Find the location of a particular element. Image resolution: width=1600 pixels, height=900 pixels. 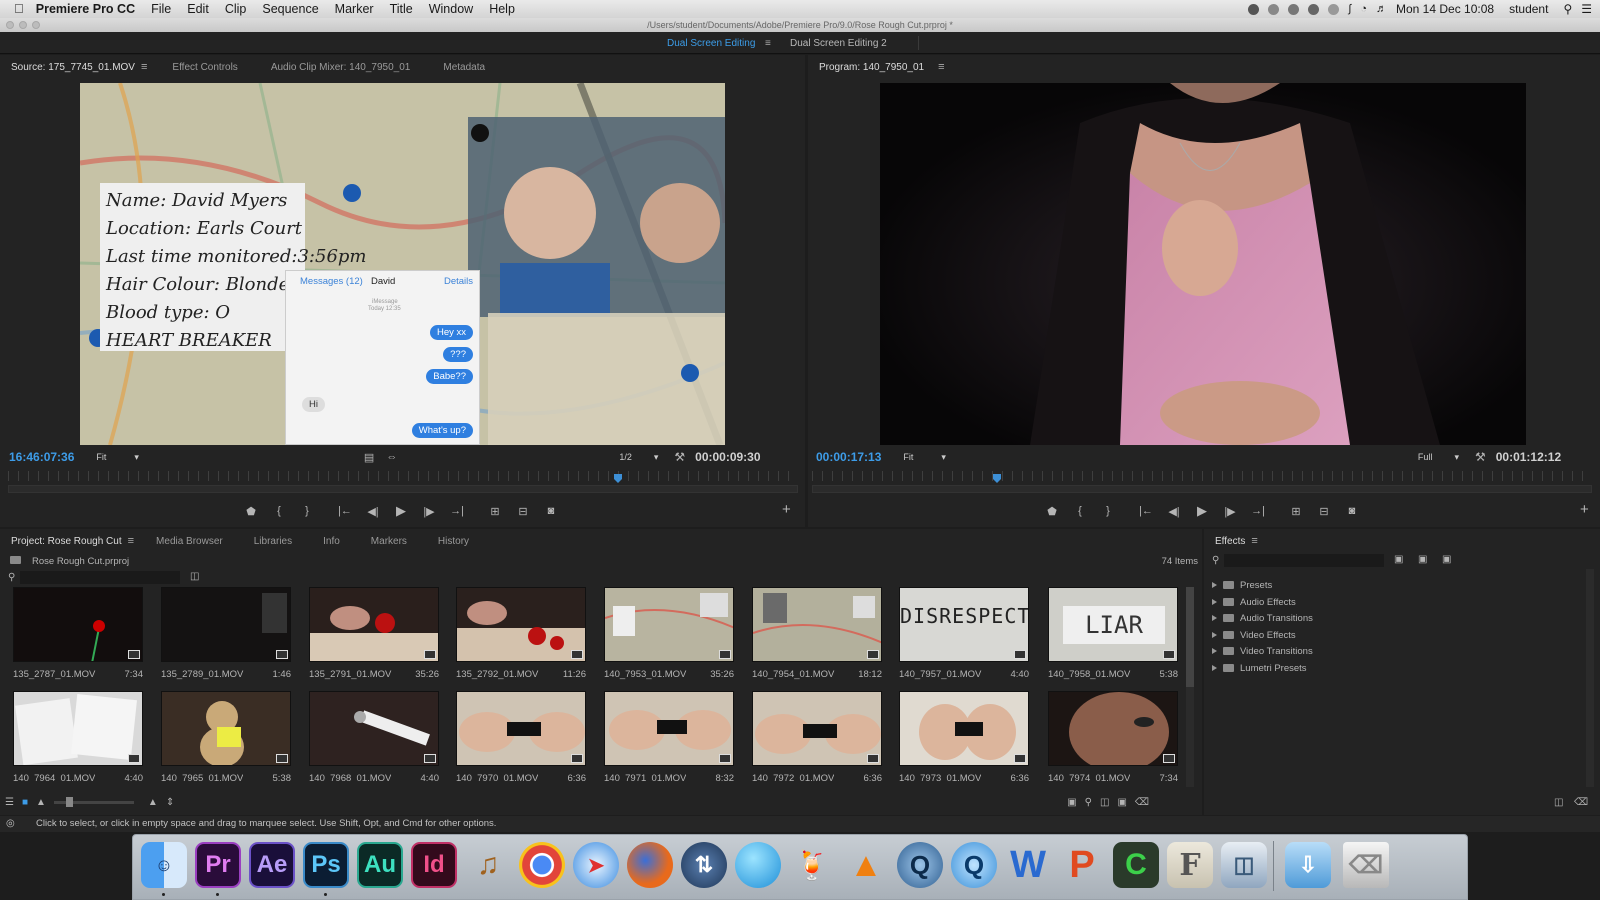

effects-item-lumetri-presets: Lumetri Presets is located at coordinates (1259, 668).